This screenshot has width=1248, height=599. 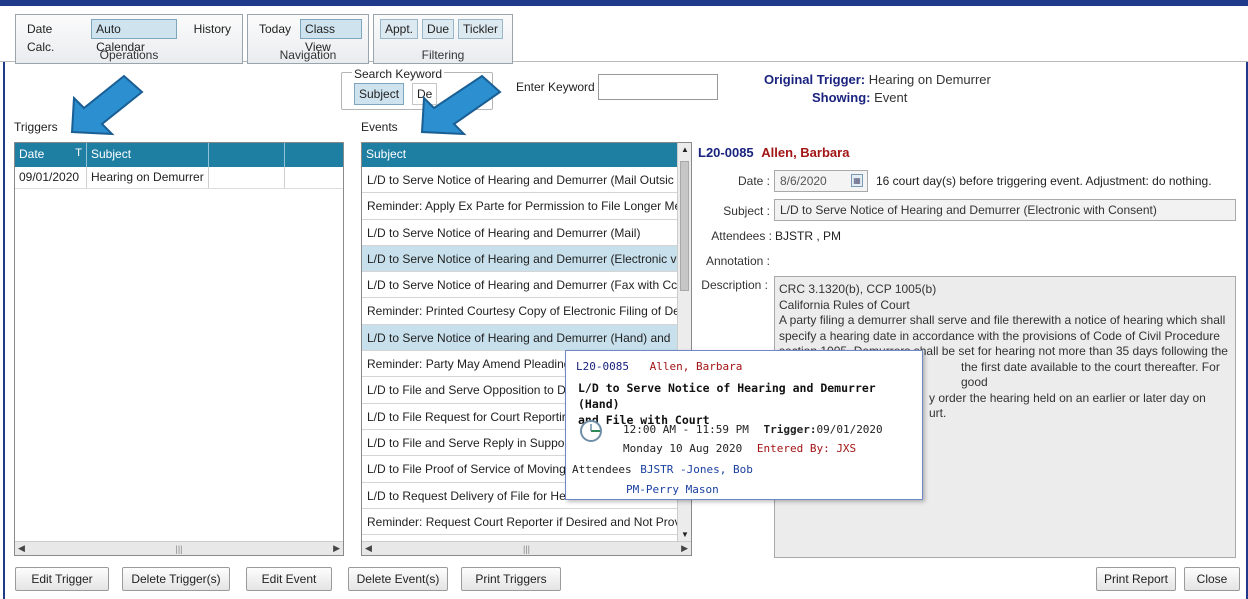 I want to click on ribbon-group-filtering: Appt. Due Tickler Filtering, so click(x=443, y=39).